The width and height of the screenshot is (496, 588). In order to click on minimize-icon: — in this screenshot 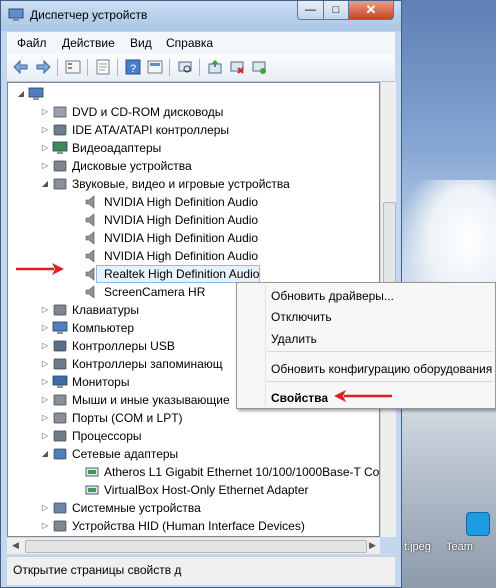, I will do `click(310, 10)`.